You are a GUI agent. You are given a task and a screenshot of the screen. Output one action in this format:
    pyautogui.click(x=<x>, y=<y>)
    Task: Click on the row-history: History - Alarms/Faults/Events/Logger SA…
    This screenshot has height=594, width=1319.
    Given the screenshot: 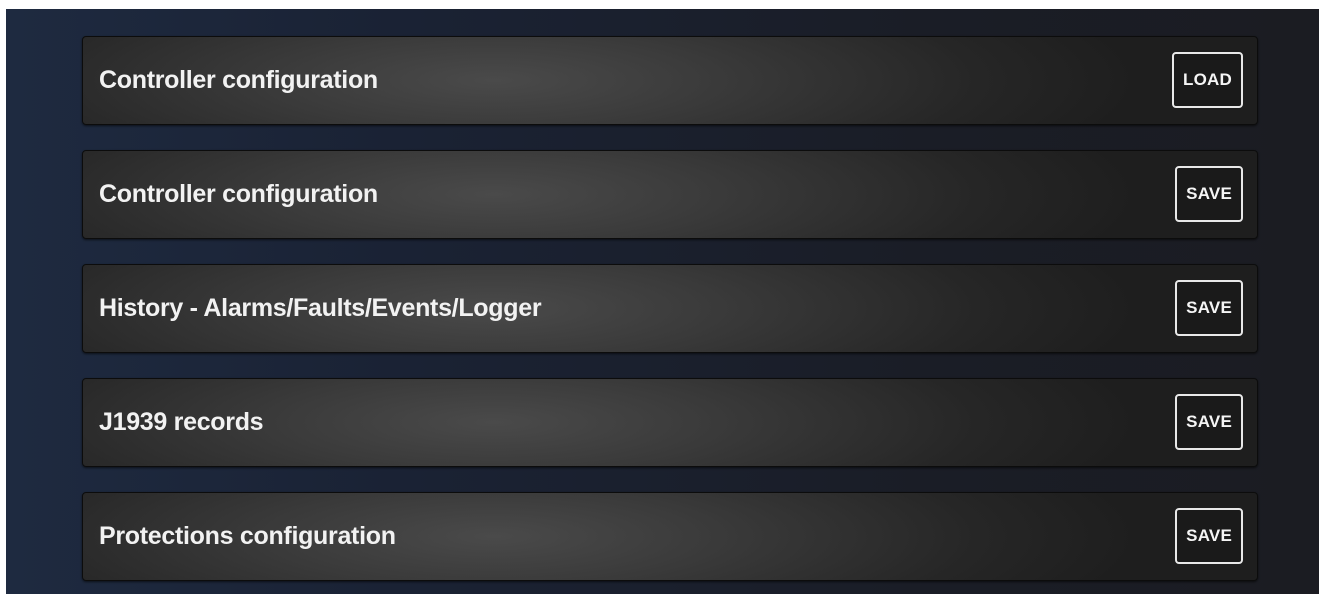 What is the action you would take?
    pyautogui.click(x=670, y=308)
    